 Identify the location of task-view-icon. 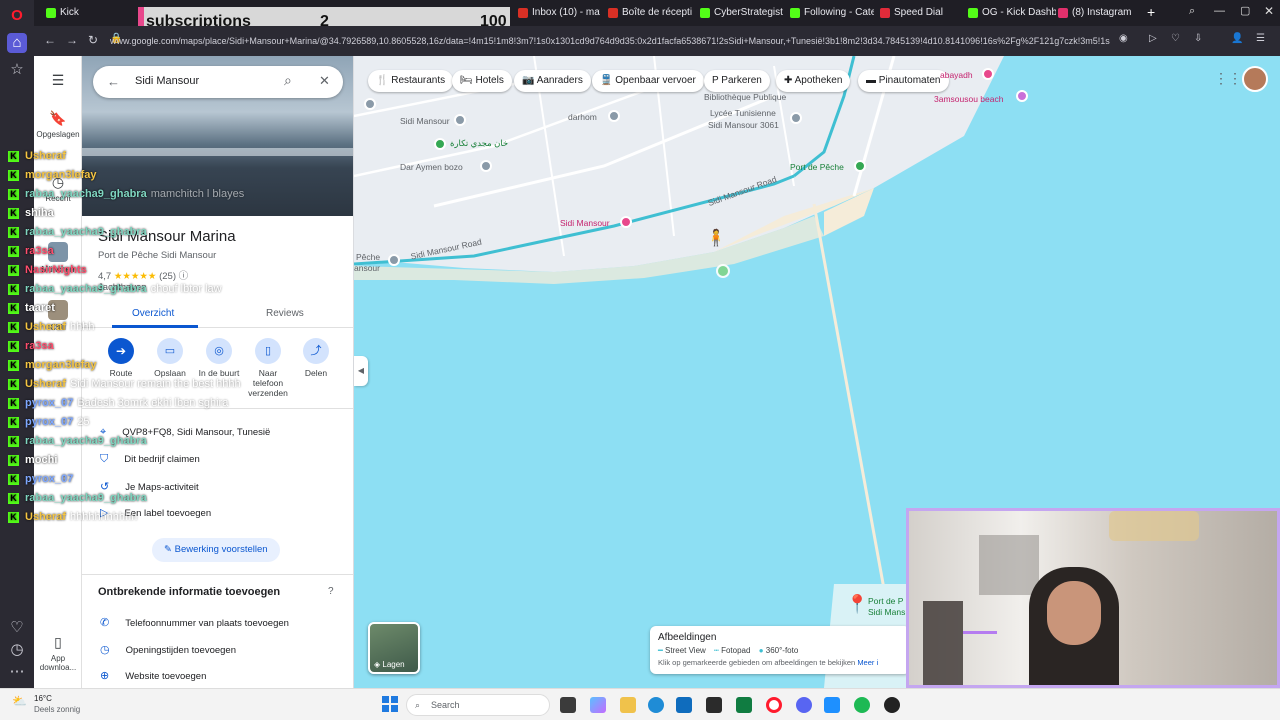
(568, 705).